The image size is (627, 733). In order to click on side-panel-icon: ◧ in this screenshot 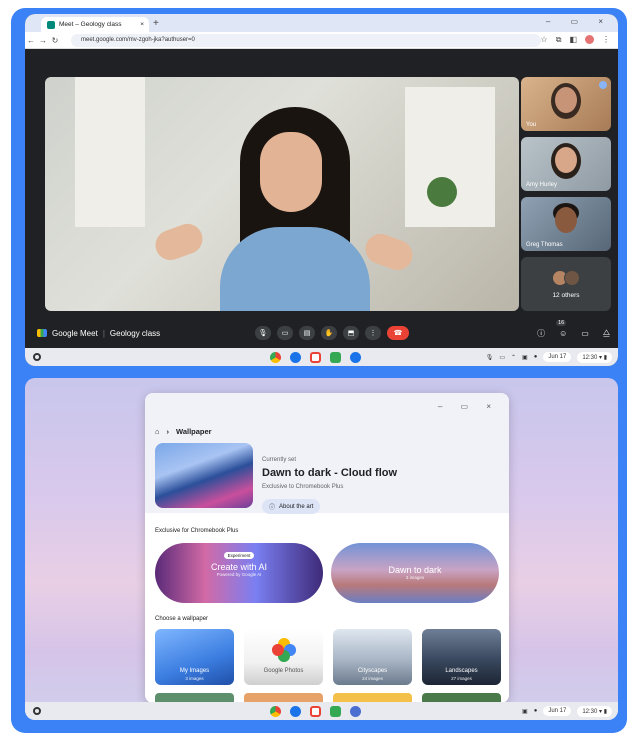, I will do `click(573, 40)`.